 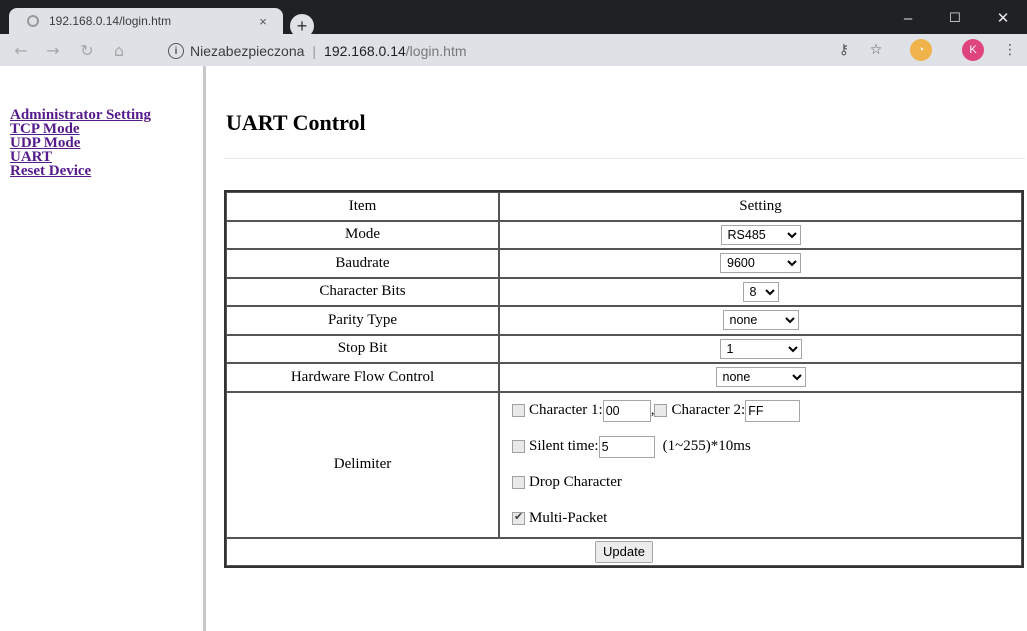 I want to click on sidebar-item-administrator-setting: Administrator Setting, so click(x=106, y=115).